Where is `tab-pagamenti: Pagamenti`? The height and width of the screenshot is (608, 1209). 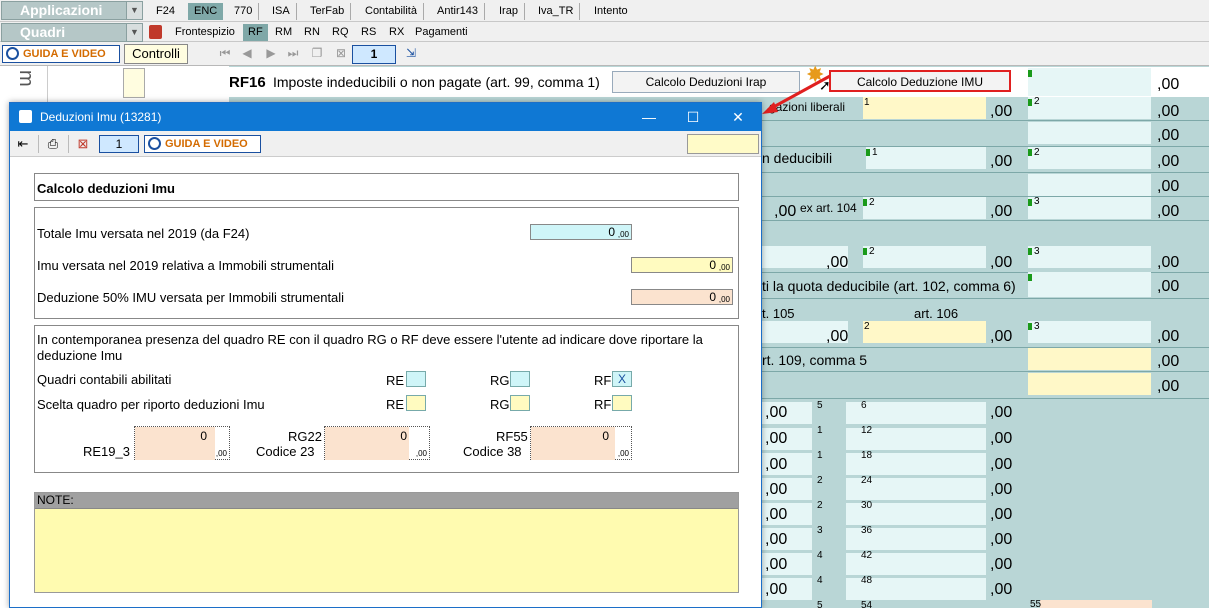 tab-pagamenti: Pagamenti is located at coordinates (441, 32).